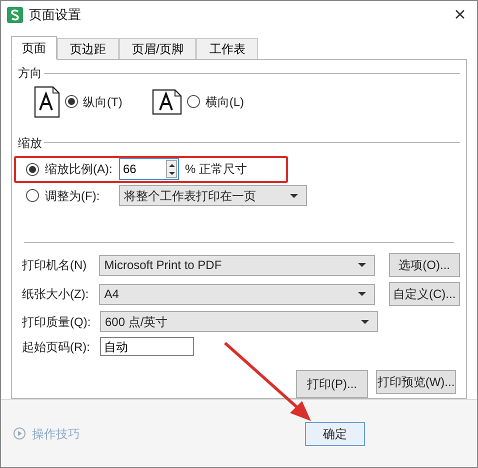 The width and height of the screenshot is (478, 468). Describe the element at coordinates (237, 265) in the screenshot. I see `printer-select: Microsoft Print to PDF` at that location.